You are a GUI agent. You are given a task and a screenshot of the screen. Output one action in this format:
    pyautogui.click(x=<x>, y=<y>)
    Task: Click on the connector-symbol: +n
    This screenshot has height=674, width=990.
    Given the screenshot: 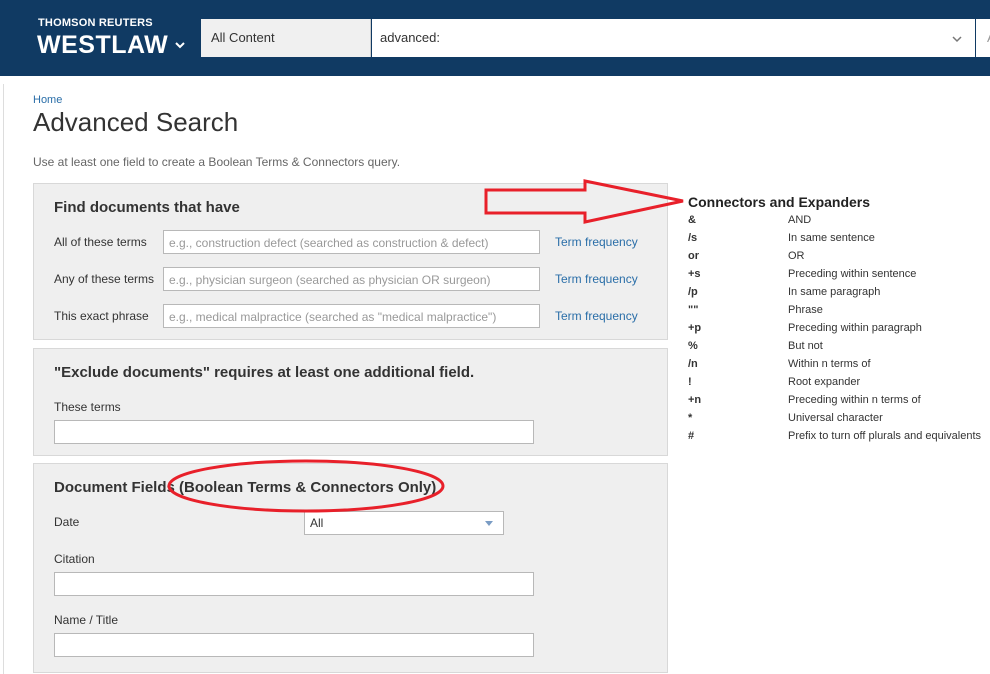 What is the action you would take?
    pyautogui.click(x=695, y=400)
    